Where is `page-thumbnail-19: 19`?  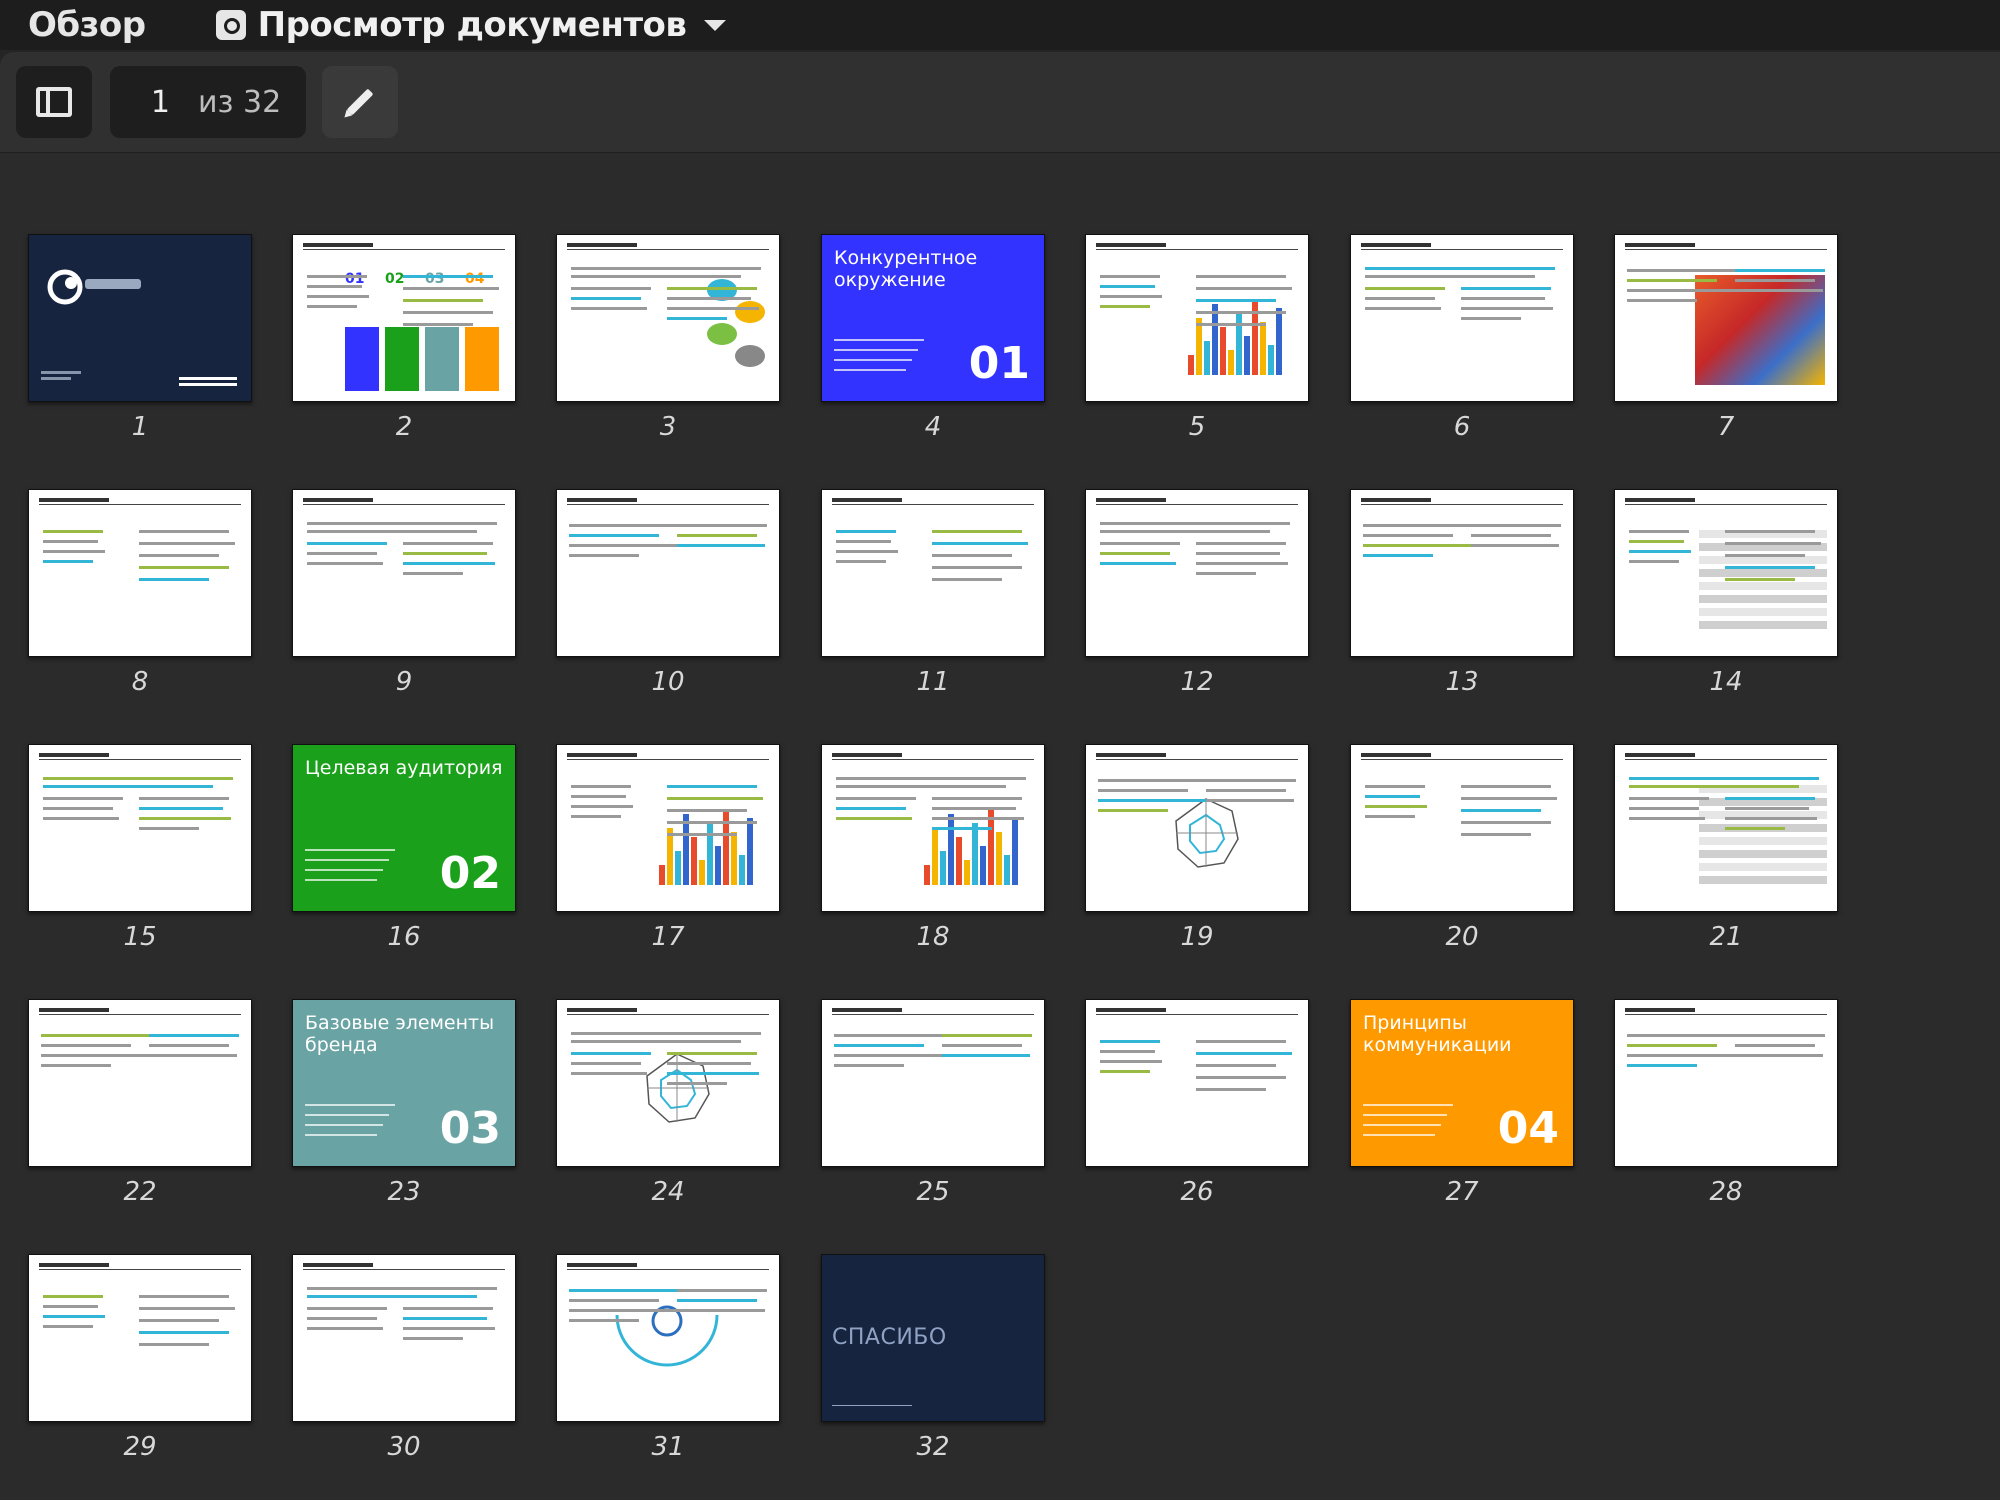 page-thumbnail-19: 19 is located at coordinates (1197, 849).